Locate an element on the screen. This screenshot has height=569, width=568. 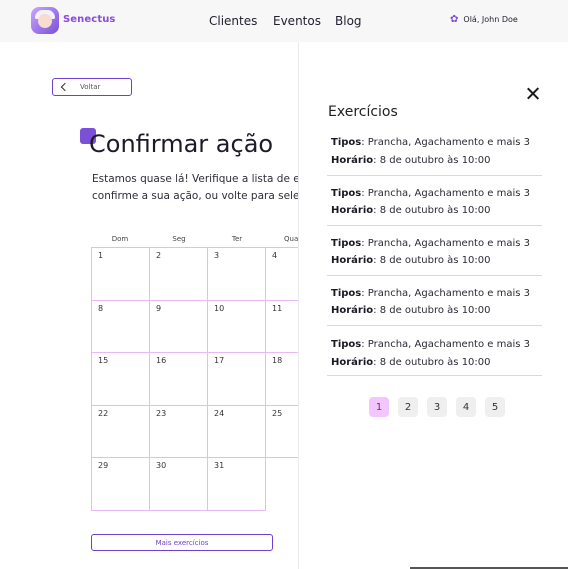
calendar-day: 15 is located at coordinates (121, 379).